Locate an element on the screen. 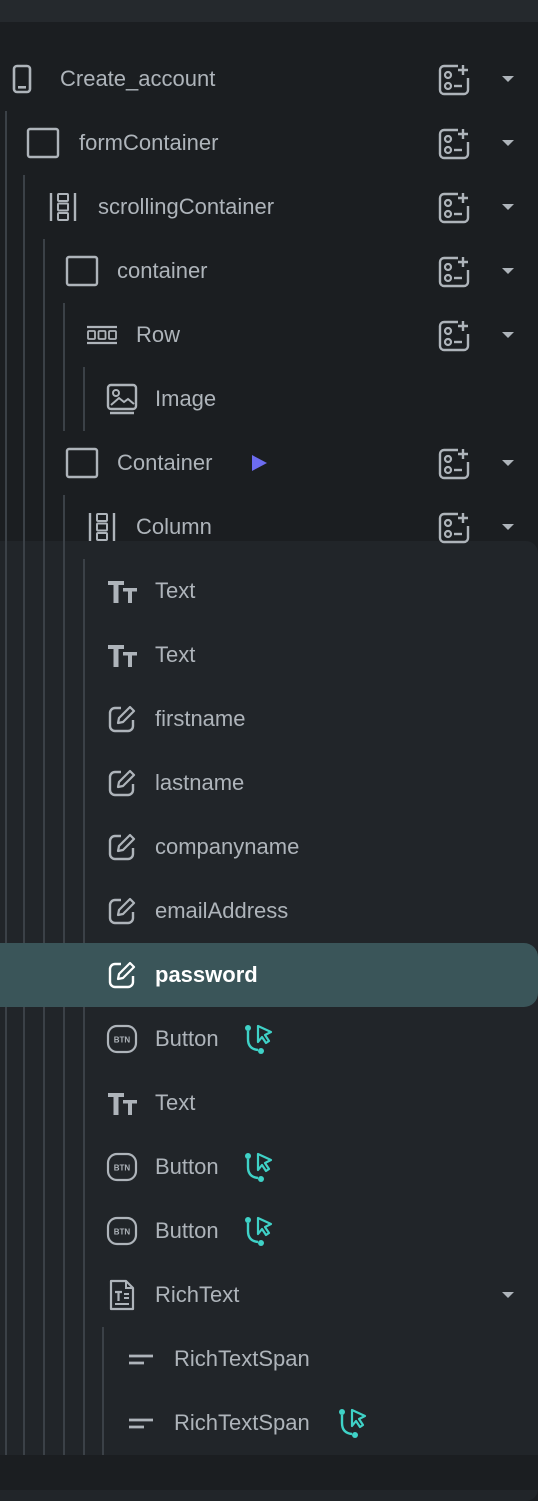  row-icon is located at coordinates (102, 335).